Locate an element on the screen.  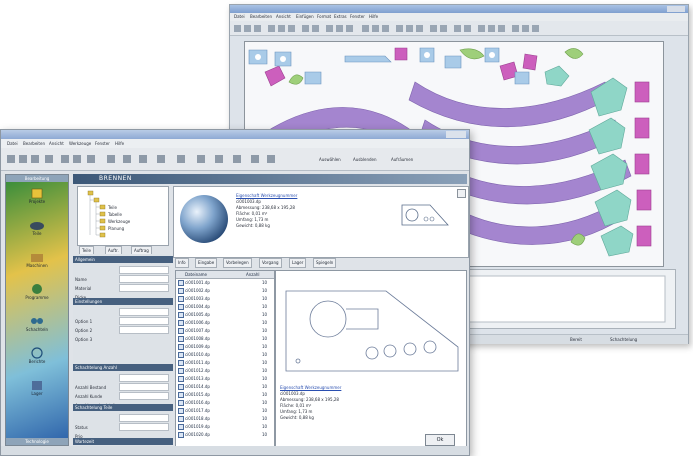
list-item: ci001014.dp 10 is located at coordinates (225, 386).